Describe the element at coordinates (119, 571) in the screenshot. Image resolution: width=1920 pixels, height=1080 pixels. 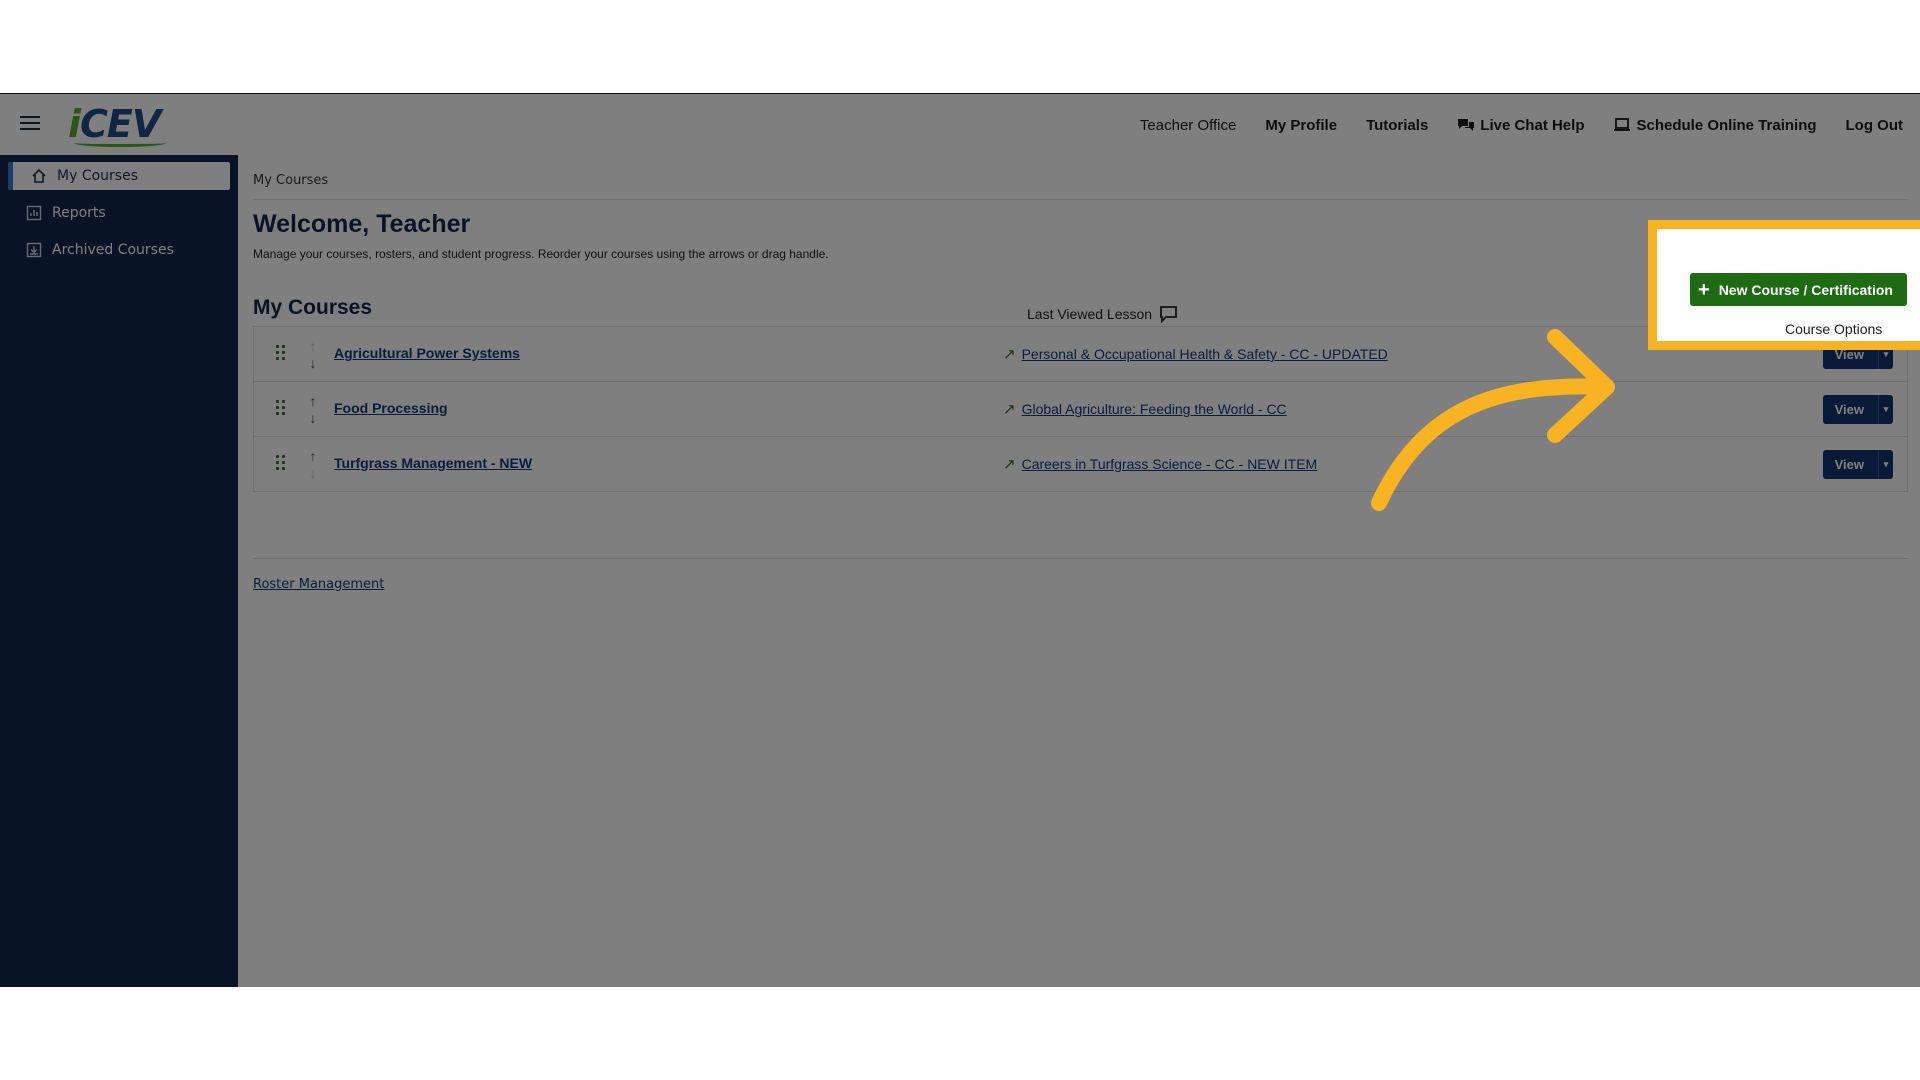
I see `sidebar: My Courses Reports Archived Courses` at that location.